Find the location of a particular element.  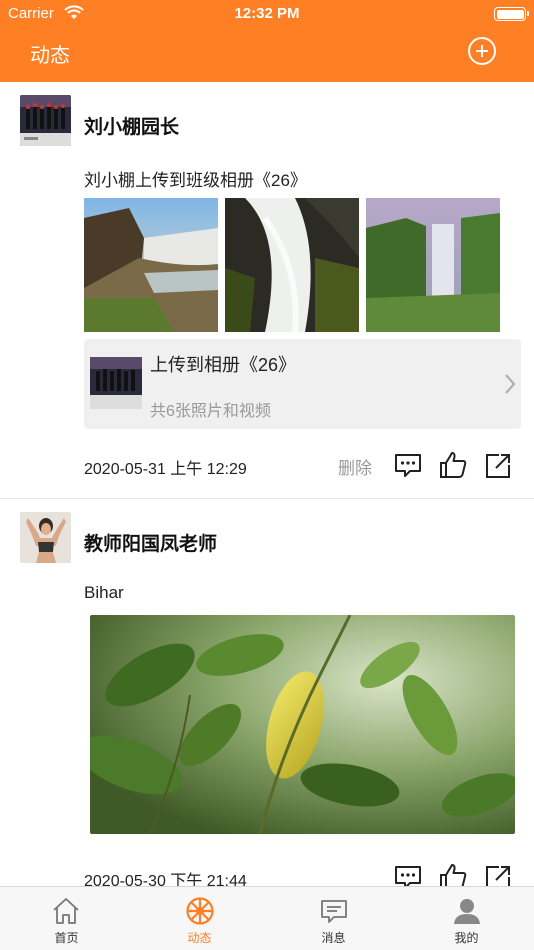

nav-bar: 动态 is located at coordinates (267, 55).